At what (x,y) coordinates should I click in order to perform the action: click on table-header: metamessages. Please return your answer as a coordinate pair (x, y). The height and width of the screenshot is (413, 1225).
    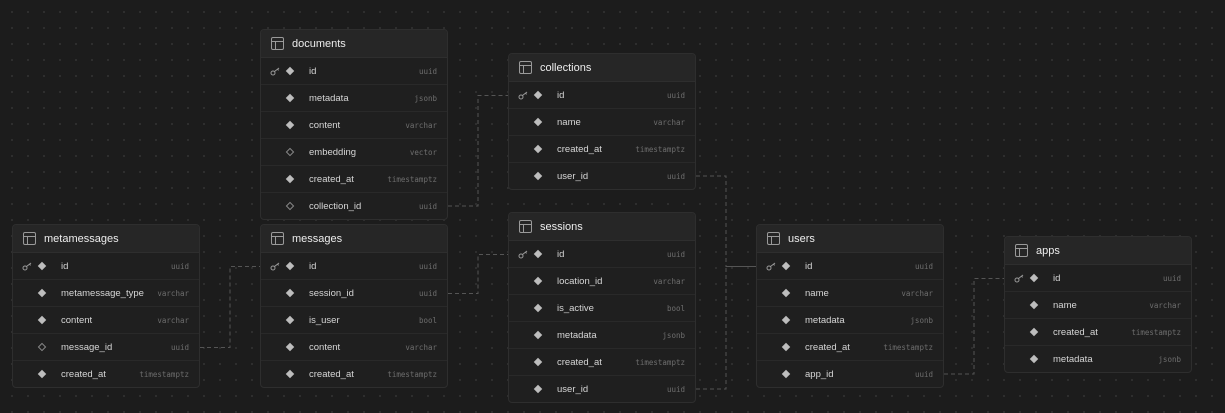
    Looking at the image, I should click on (106, 239).